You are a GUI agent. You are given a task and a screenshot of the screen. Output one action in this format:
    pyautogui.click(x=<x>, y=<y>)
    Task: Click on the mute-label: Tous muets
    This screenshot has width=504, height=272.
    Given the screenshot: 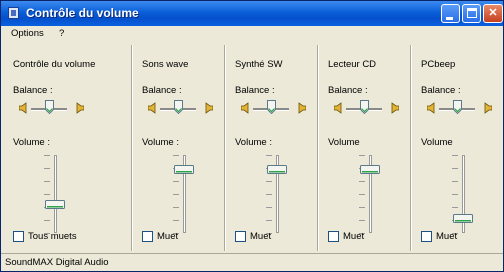 What is the action you would take?
    pyautogui.click(x=52, y=236)
    